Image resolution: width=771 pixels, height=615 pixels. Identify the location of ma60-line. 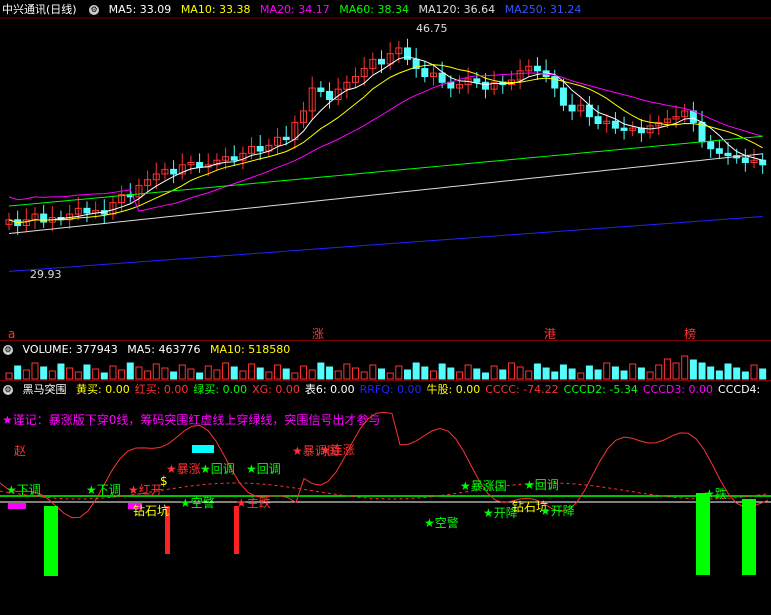
(385, 171).